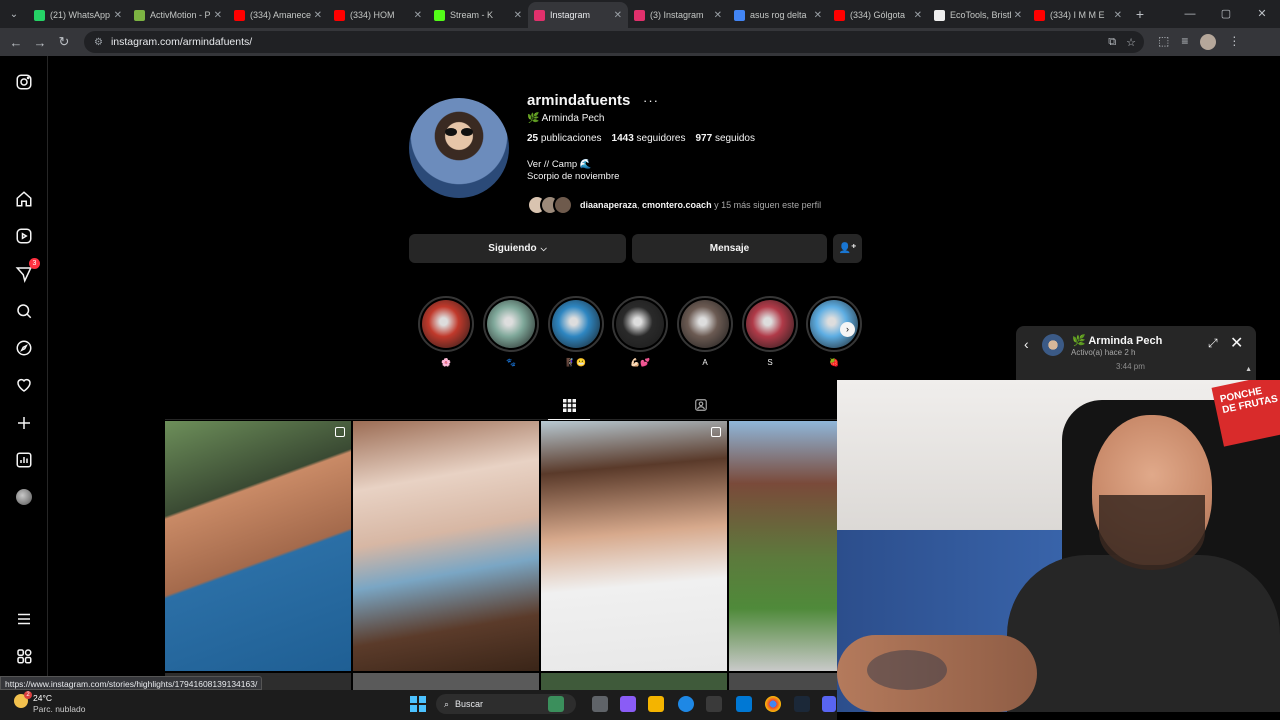 This screenshot has height=720, width=1280. I want to click on start-button, so click(418, 704).